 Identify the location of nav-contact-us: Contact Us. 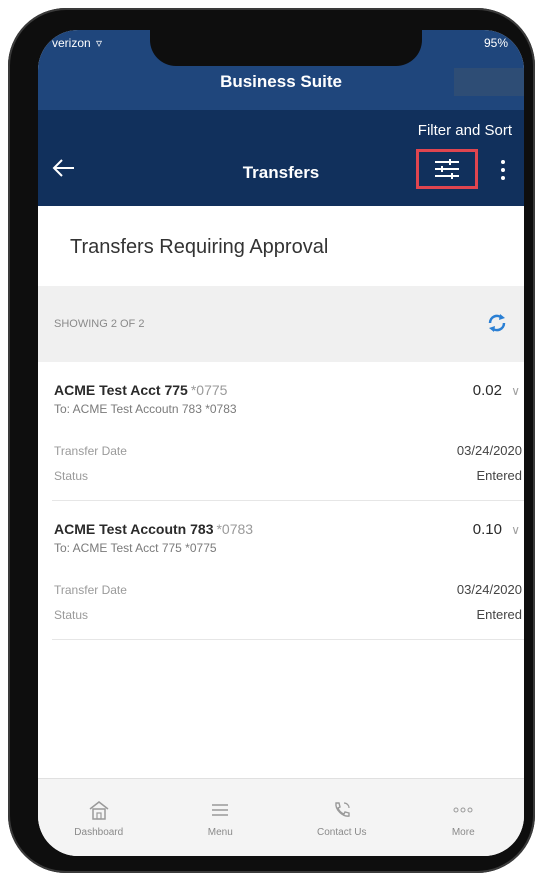
(342, 817).